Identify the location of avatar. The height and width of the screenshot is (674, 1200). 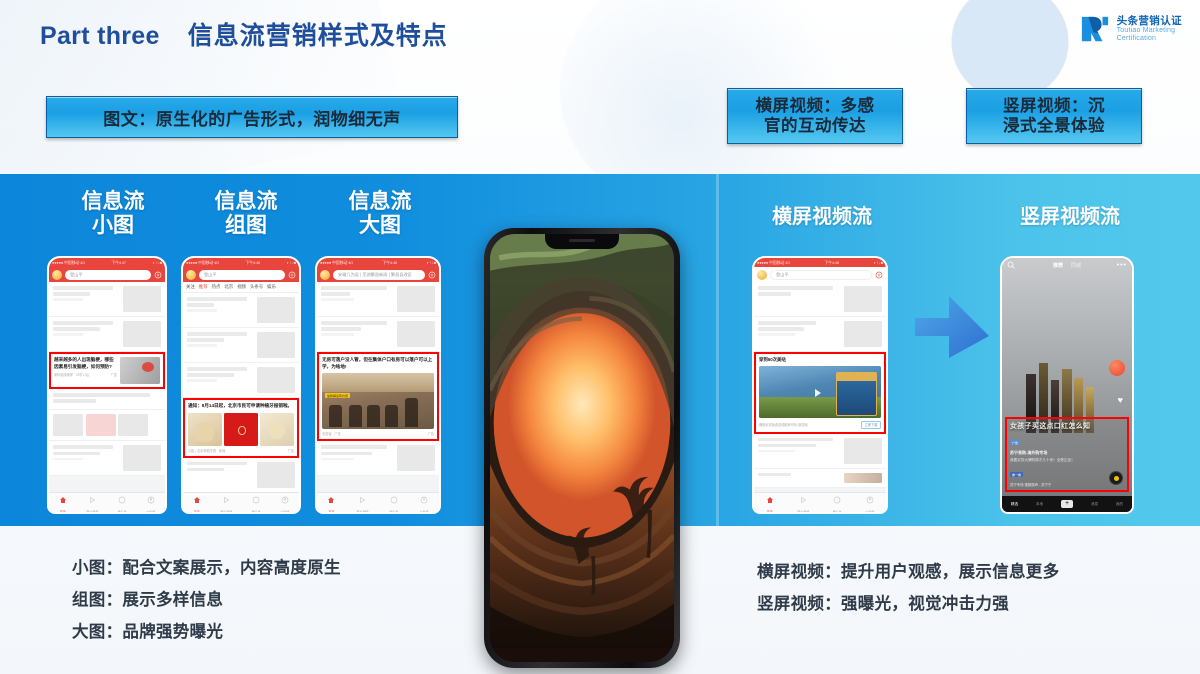
(1117, 367).